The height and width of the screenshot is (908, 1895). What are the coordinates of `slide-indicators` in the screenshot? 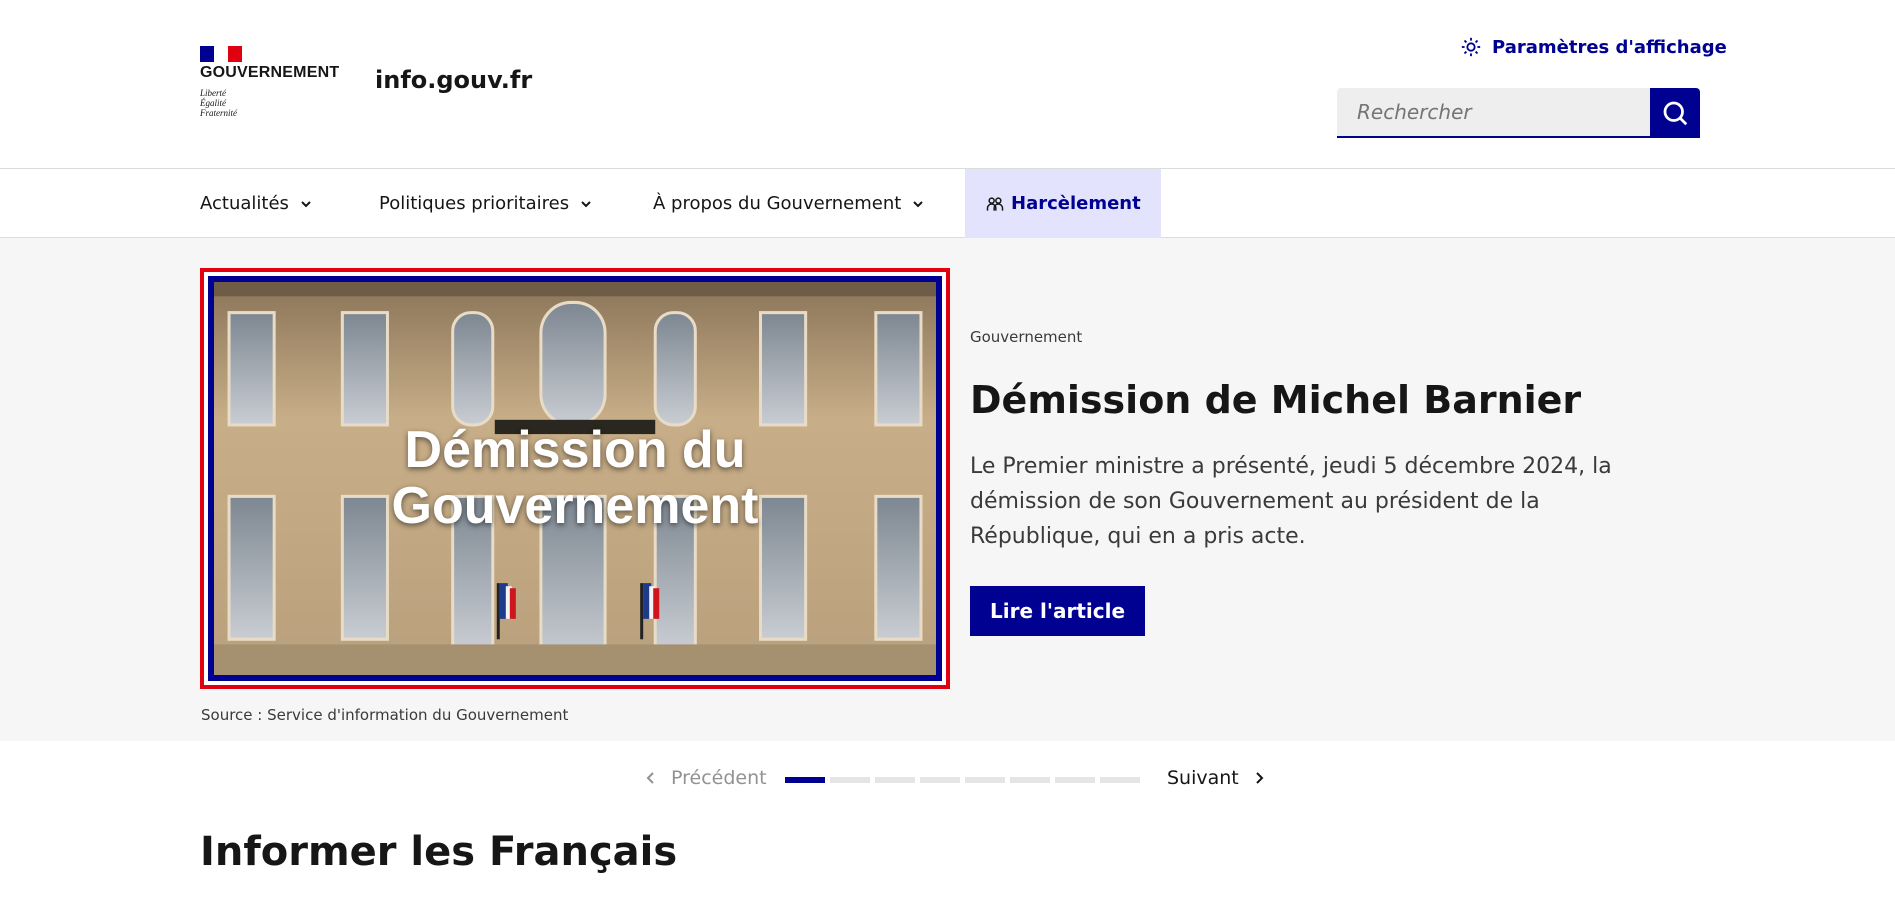 It's located at (962, 780).